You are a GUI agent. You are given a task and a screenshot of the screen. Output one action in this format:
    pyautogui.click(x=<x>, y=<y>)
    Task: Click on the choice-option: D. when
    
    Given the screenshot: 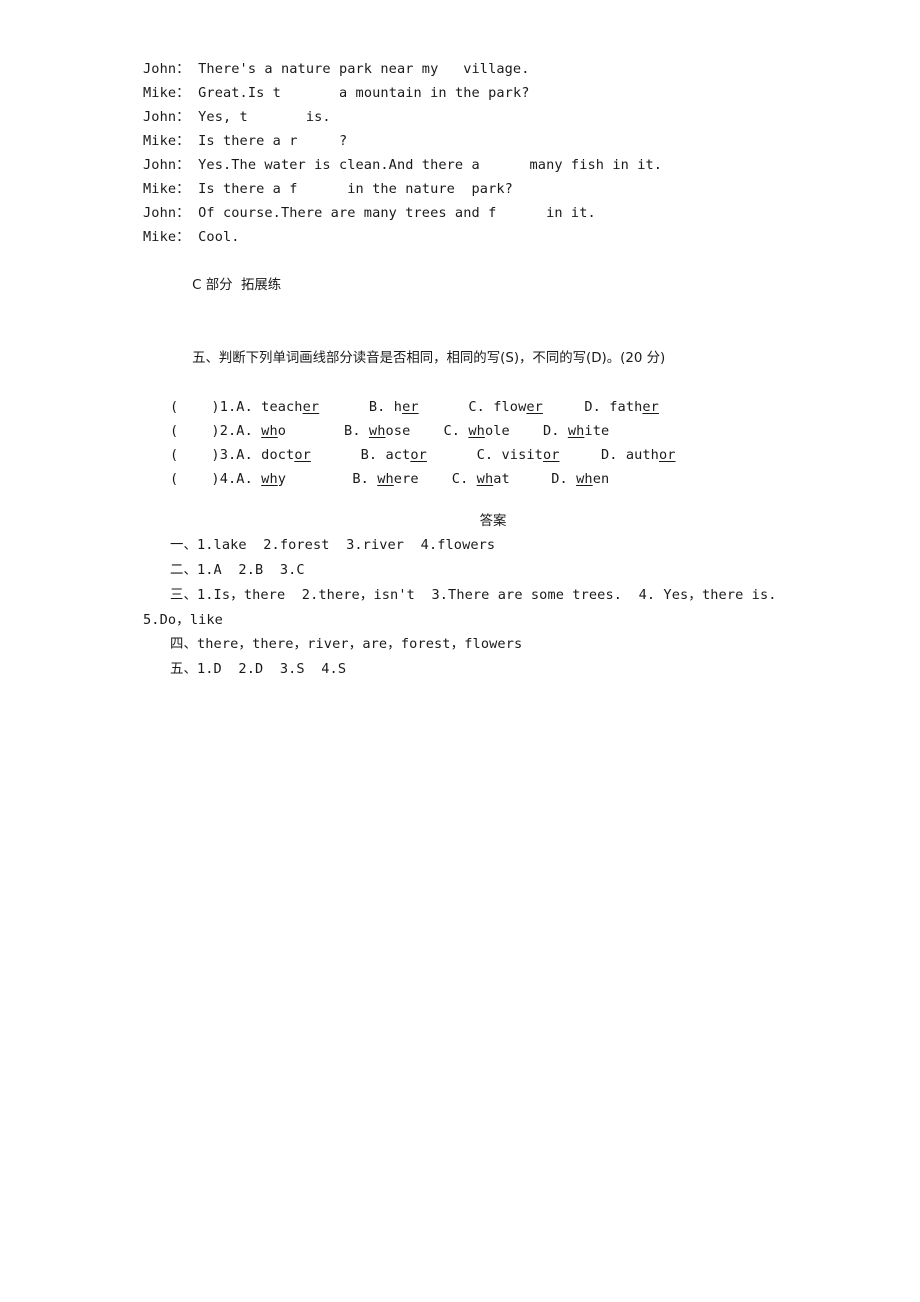 What is the action you would take?
    pyautogui.click(x=580, y=479)
    